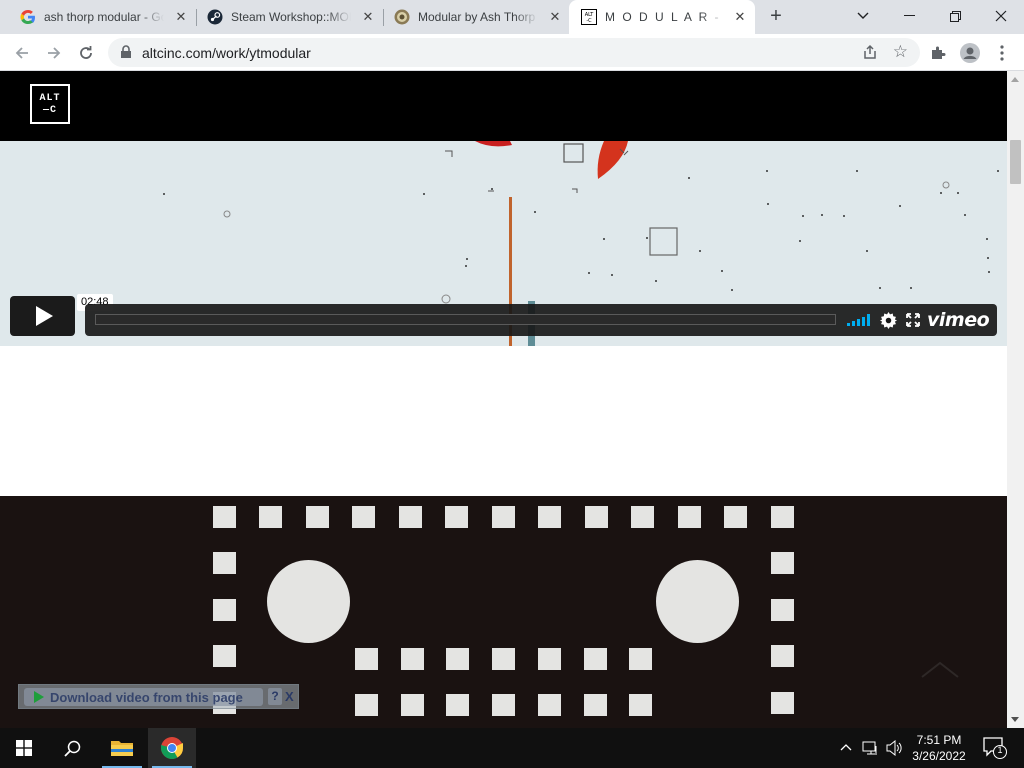 This screenshot has width=1024, height=768. I want to click on back-button, so click(22, 53).